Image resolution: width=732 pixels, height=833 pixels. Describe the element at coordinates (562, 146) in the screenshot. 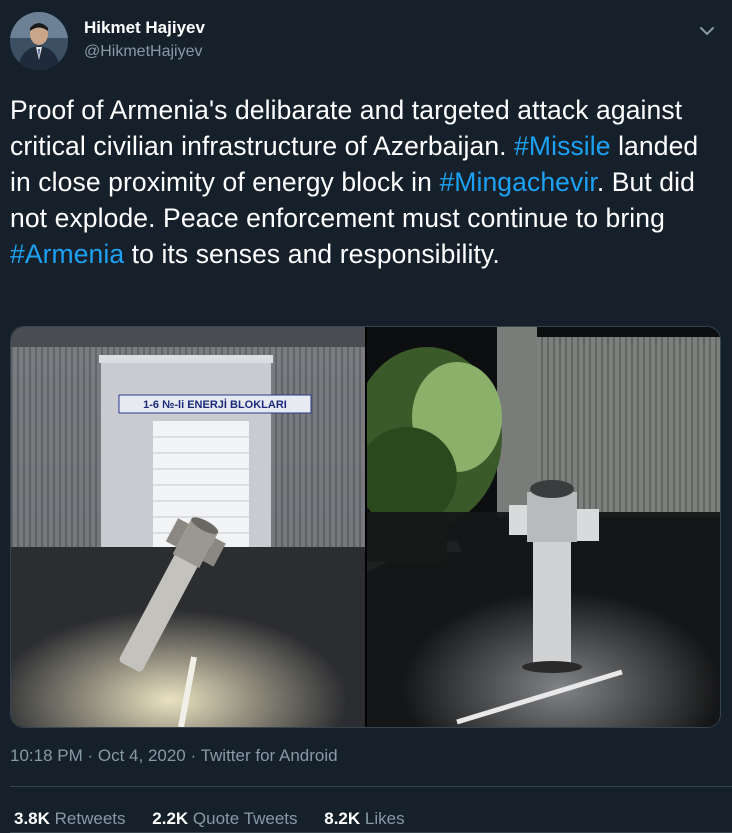

I see `hashtag-link: #Missile` at that location.